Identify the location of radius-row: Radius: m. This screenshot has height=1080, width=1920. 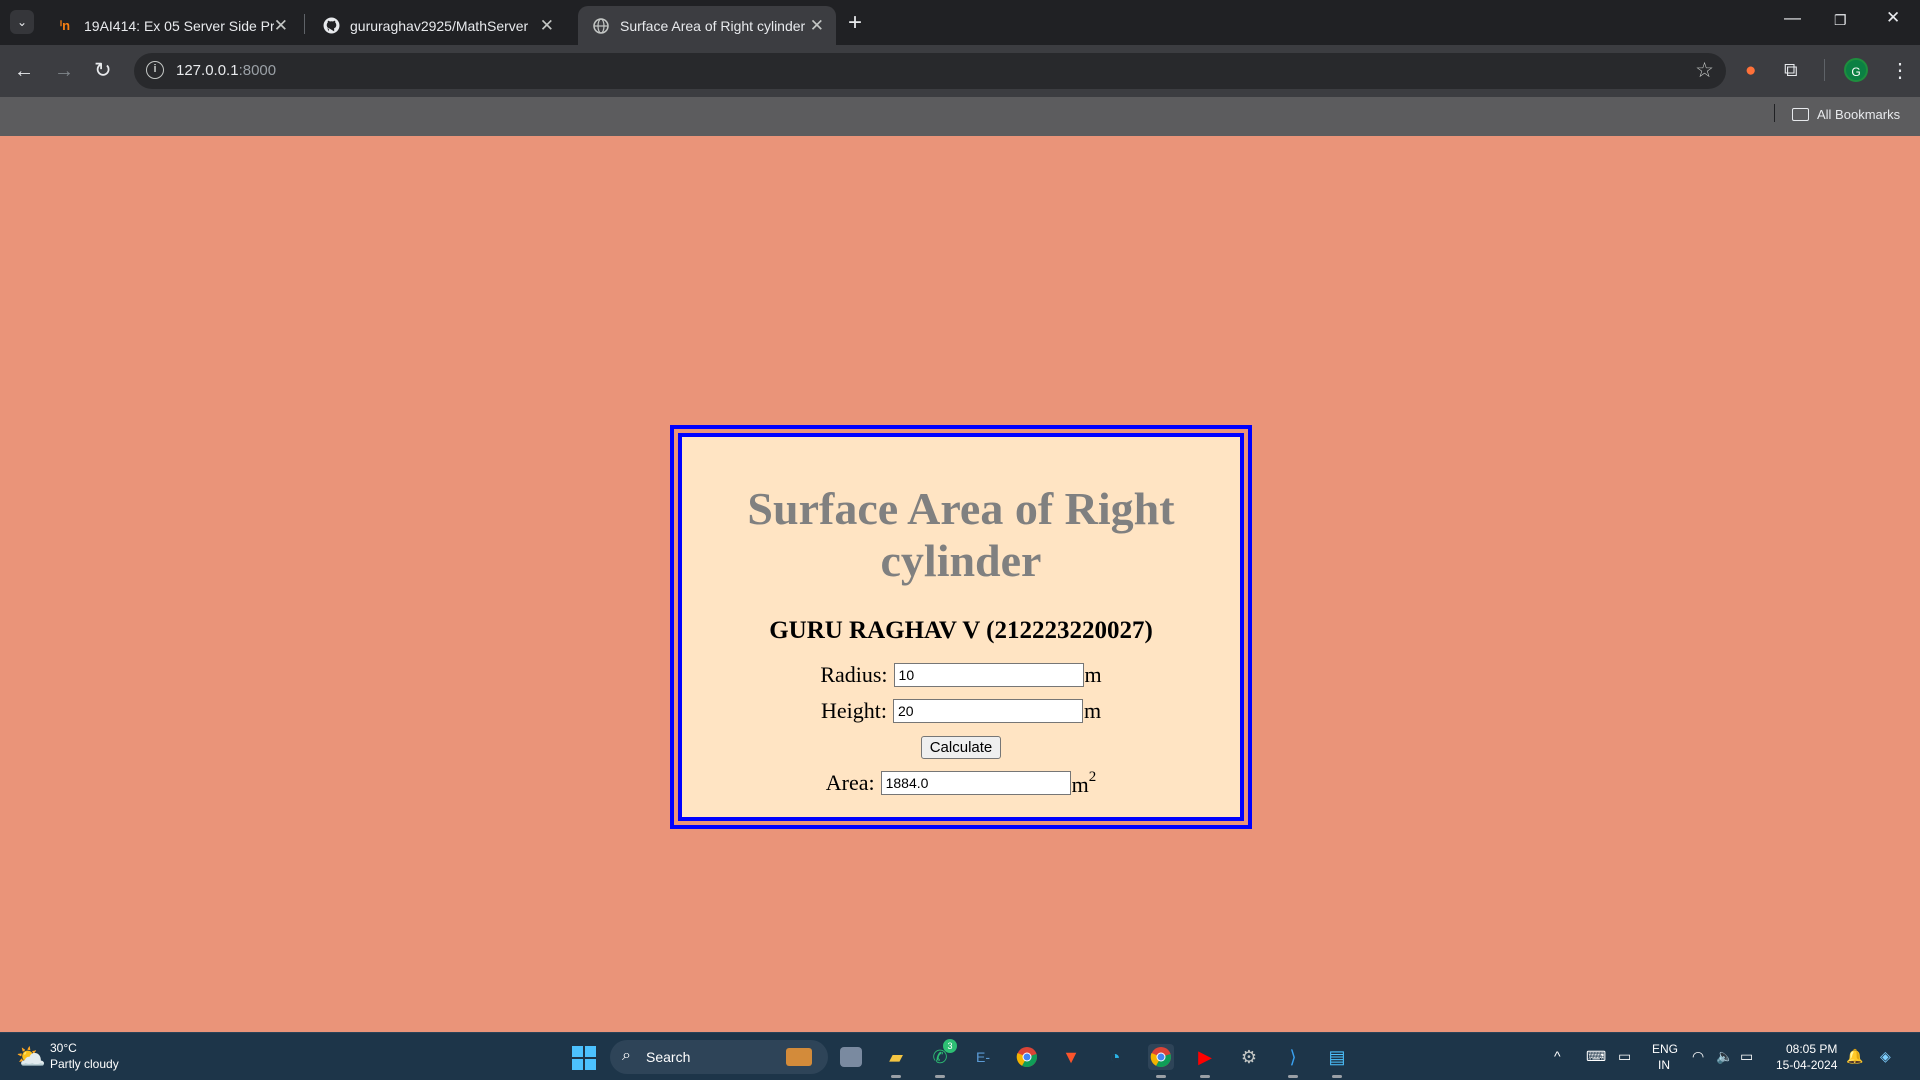
(961, 675).